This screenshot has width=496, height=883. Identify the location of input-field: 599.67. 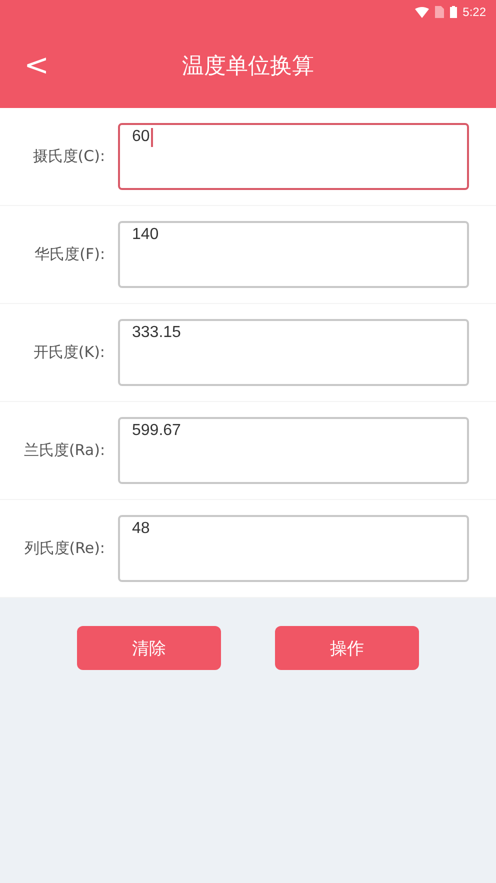
(293, 450).